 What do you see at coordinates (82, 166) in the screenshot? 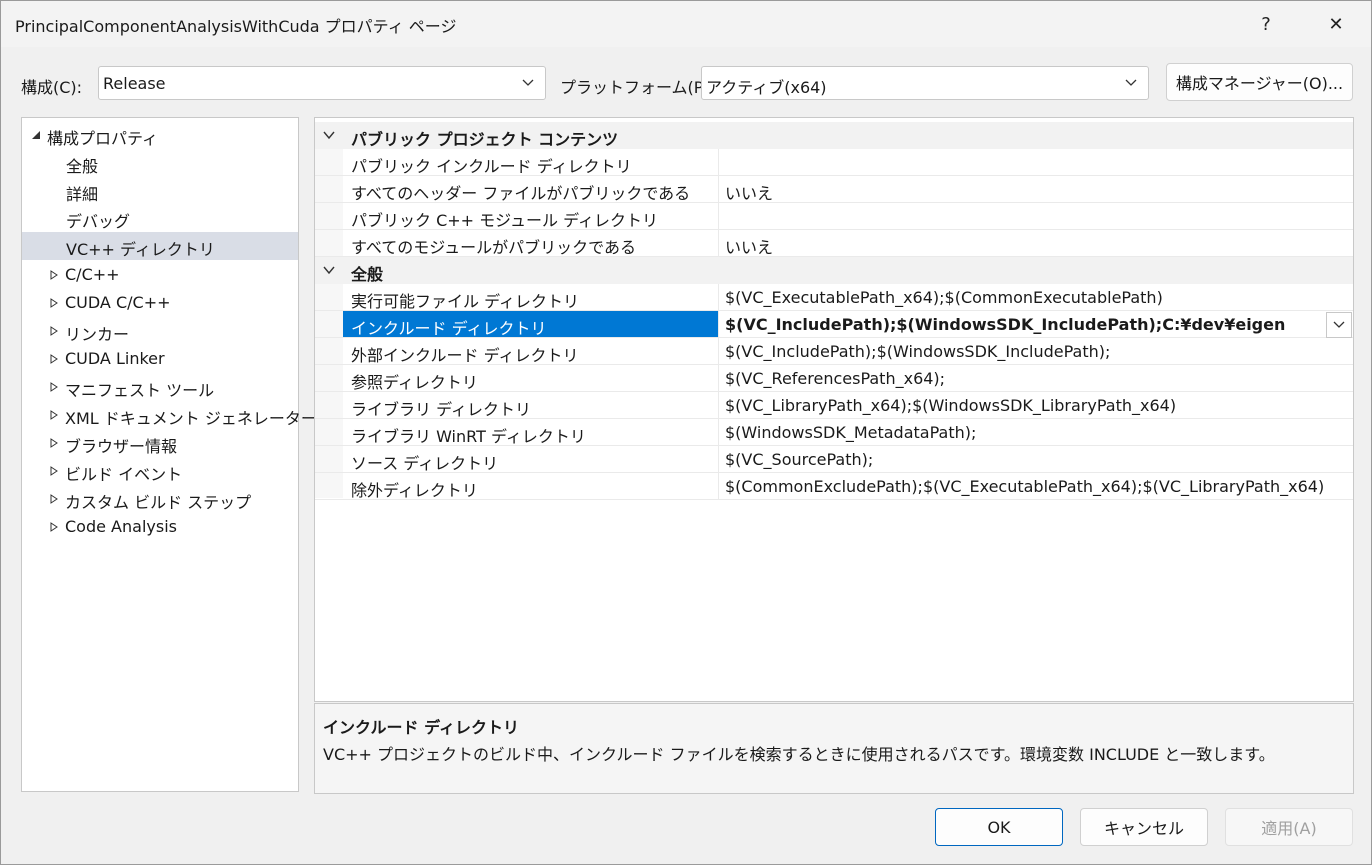
I see `tree-item-label: 全般` at bounding box center [82, 166].